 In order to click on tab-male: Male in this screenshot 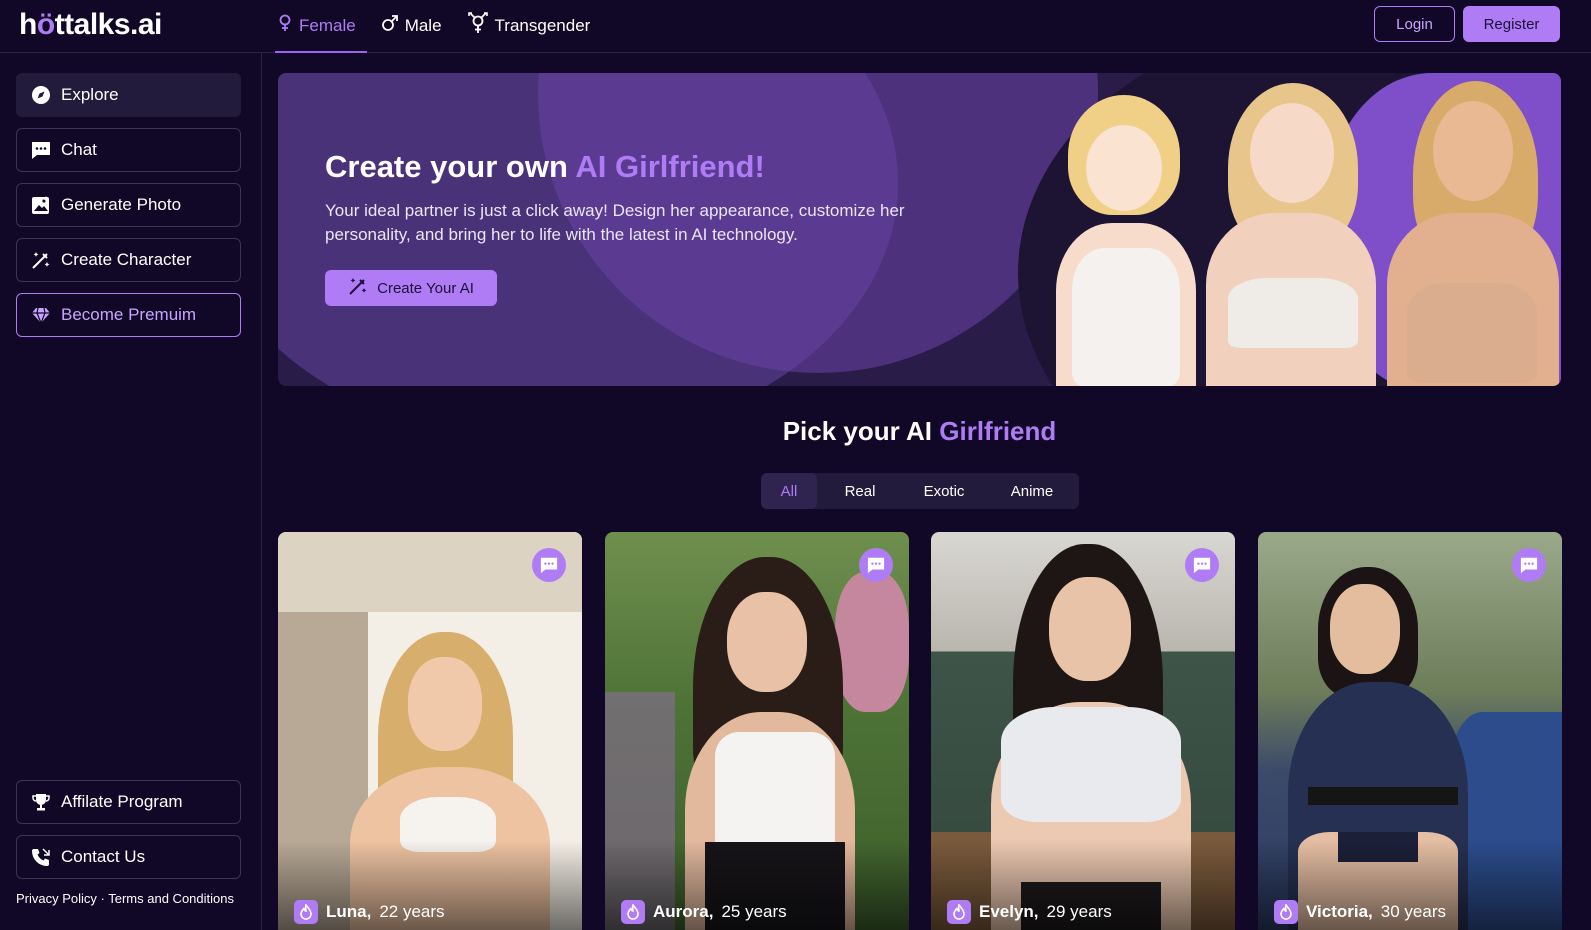, I will do `click(416, 26)`.